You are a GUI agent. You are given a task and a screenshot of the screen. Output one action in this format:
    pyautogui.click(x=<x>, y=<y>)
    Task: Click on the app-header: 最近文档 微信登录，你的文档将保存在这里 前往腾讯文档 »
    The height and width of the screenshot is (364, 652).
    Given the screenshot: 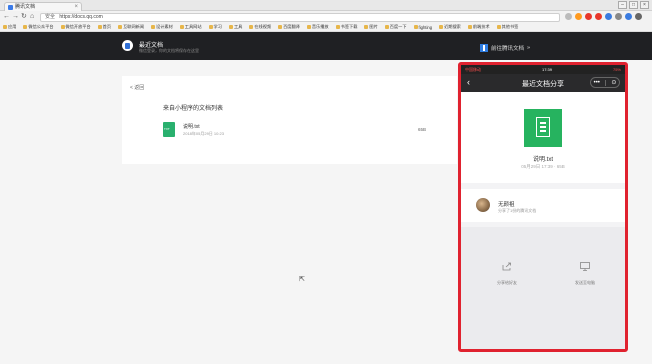 What is the action you would take?
    pyautogui.click(x=326, y=46)
    